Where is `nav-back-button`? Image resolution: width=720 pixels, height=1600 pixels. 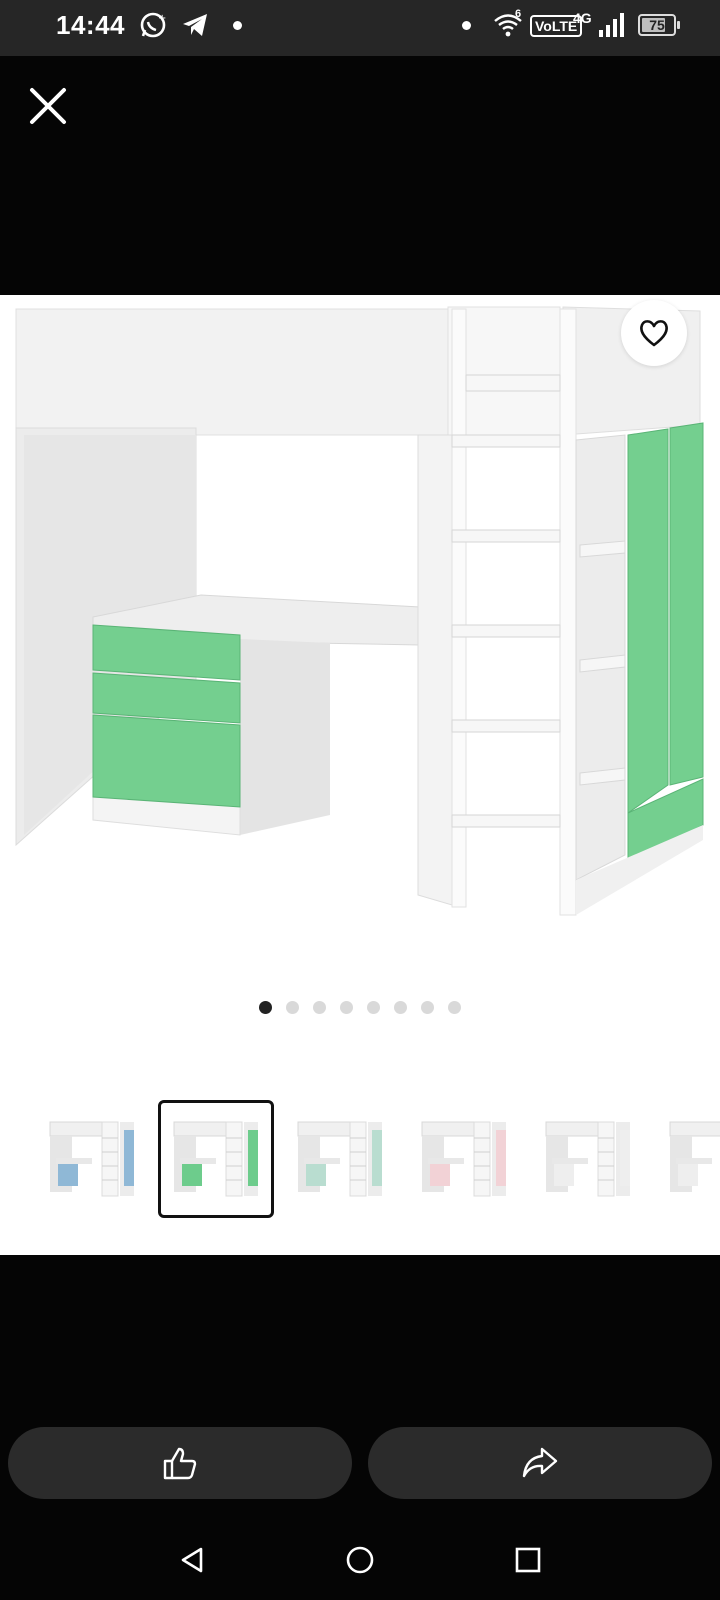
nav-back-button is located at coordinates (192, 1560).